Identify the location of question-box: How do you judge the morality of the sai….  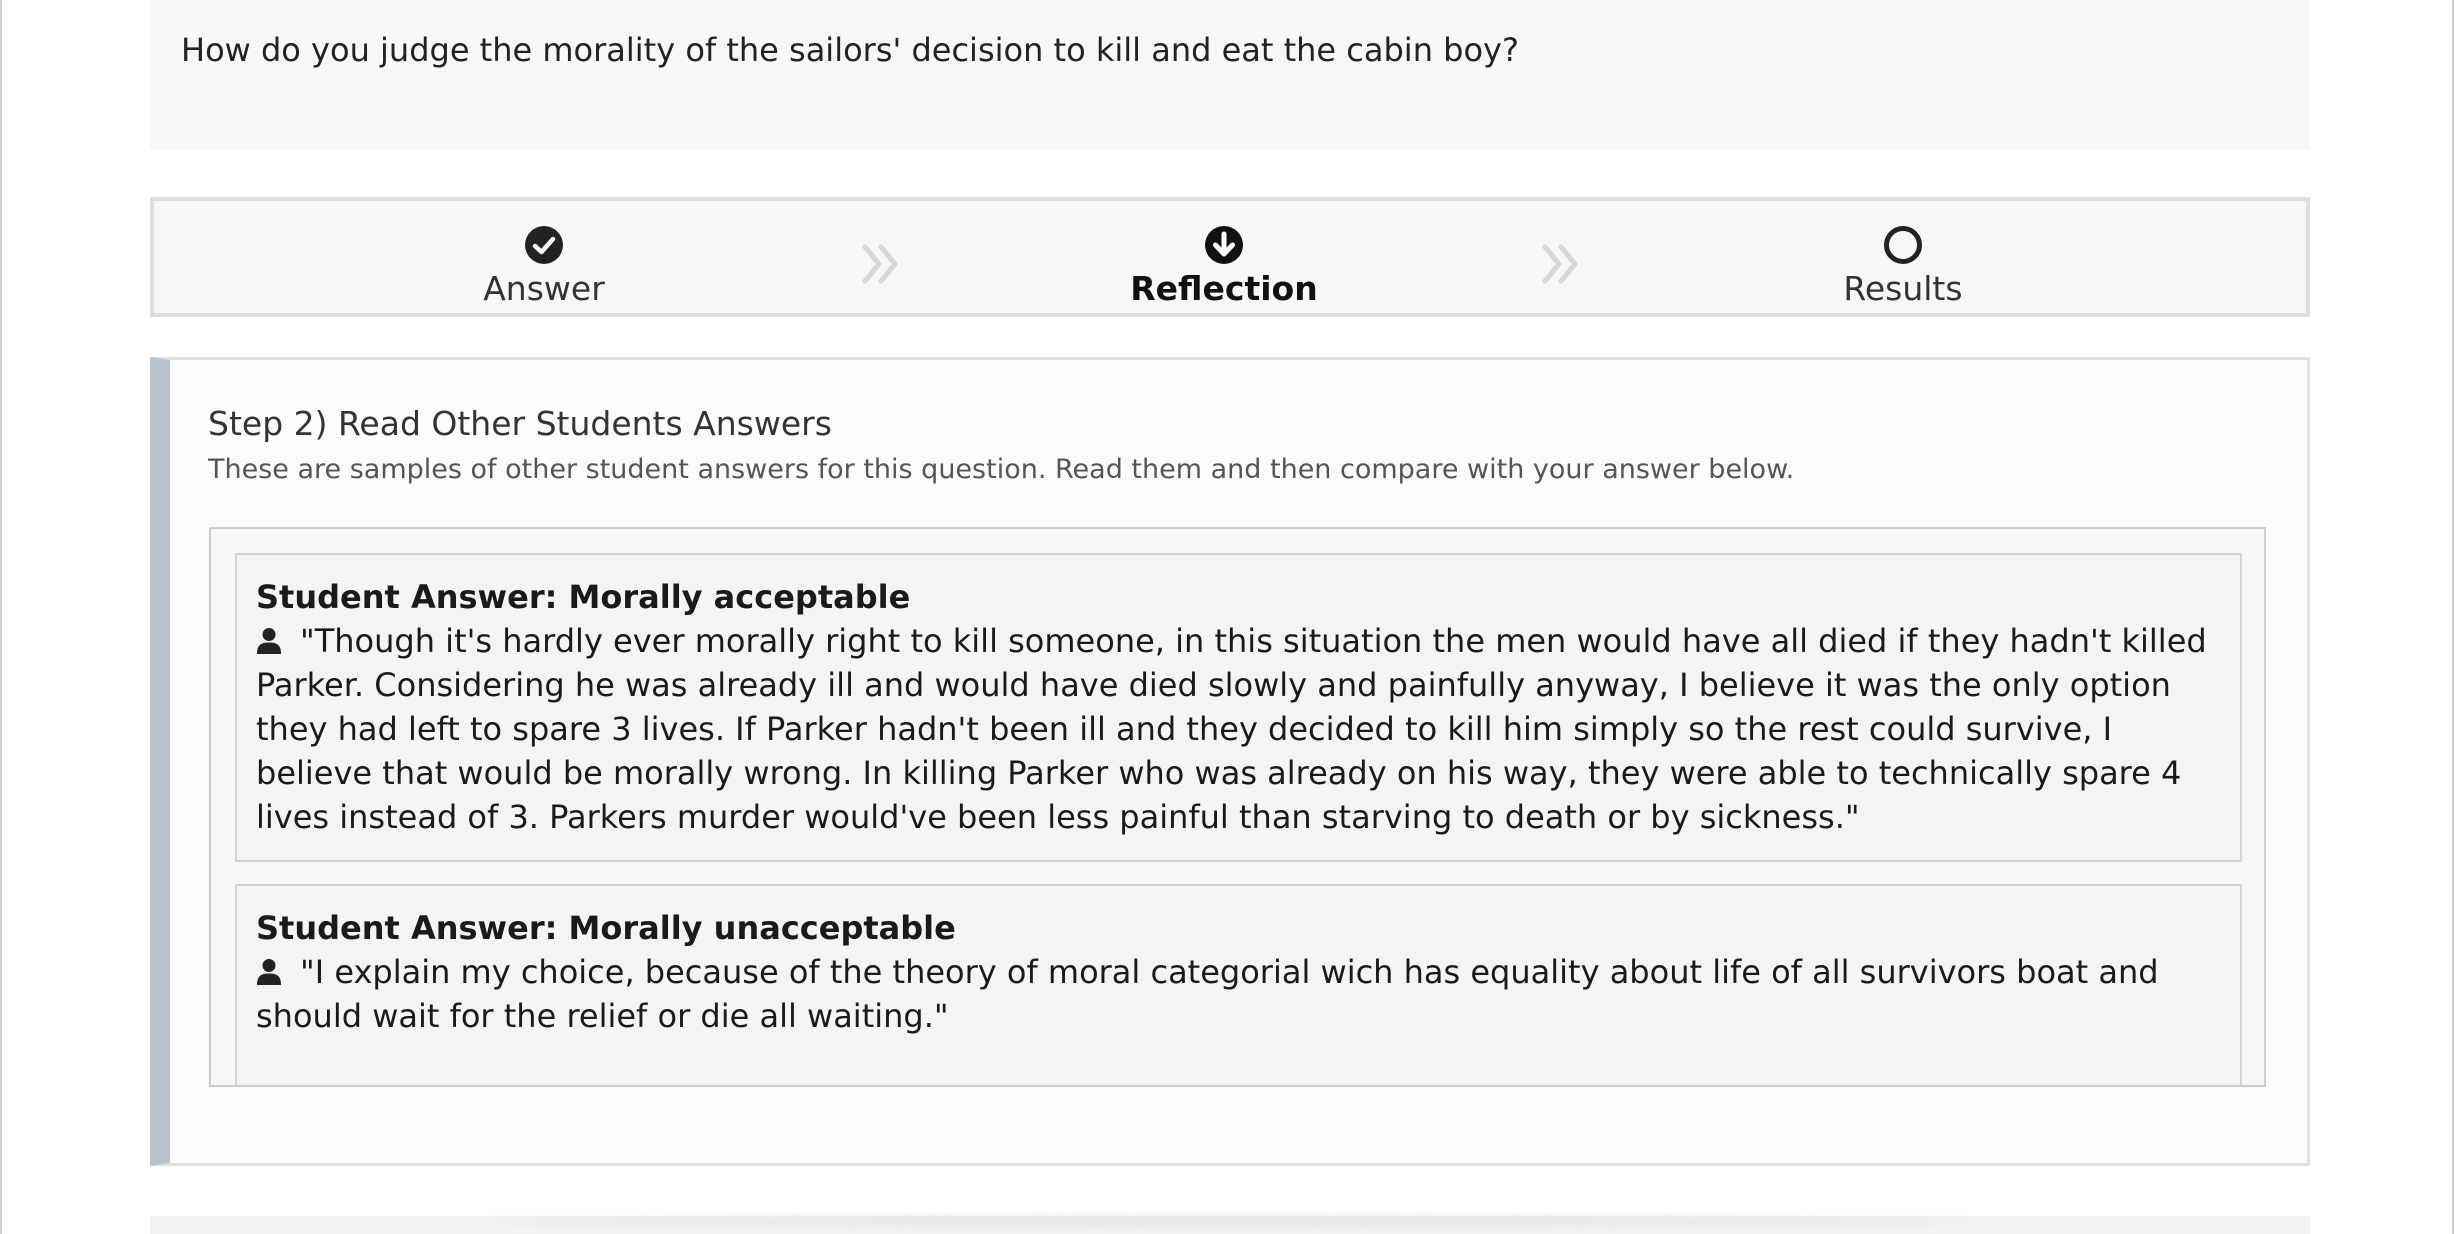
(1230, 75).